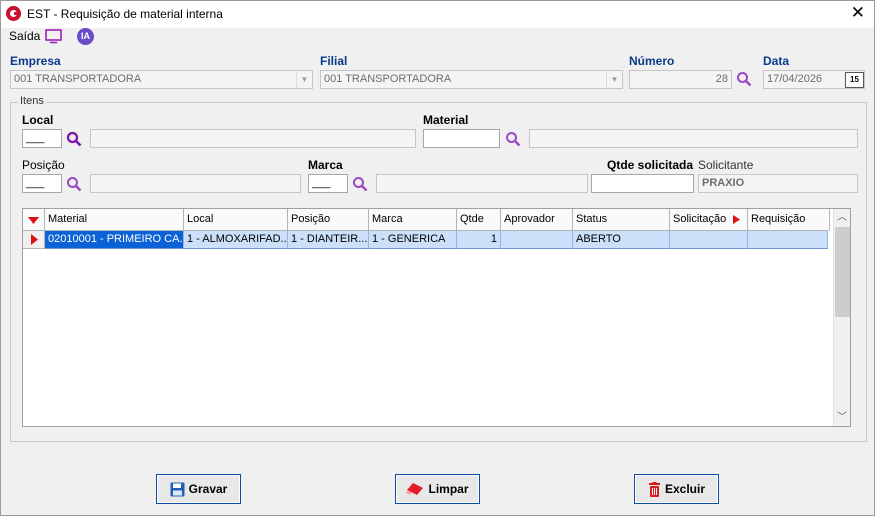 The image size is (875, 516). What do you see at coordinates (448, 489) in the screenshot?
I see `limpar-label: Limpar` at bounding box center [448, 489].